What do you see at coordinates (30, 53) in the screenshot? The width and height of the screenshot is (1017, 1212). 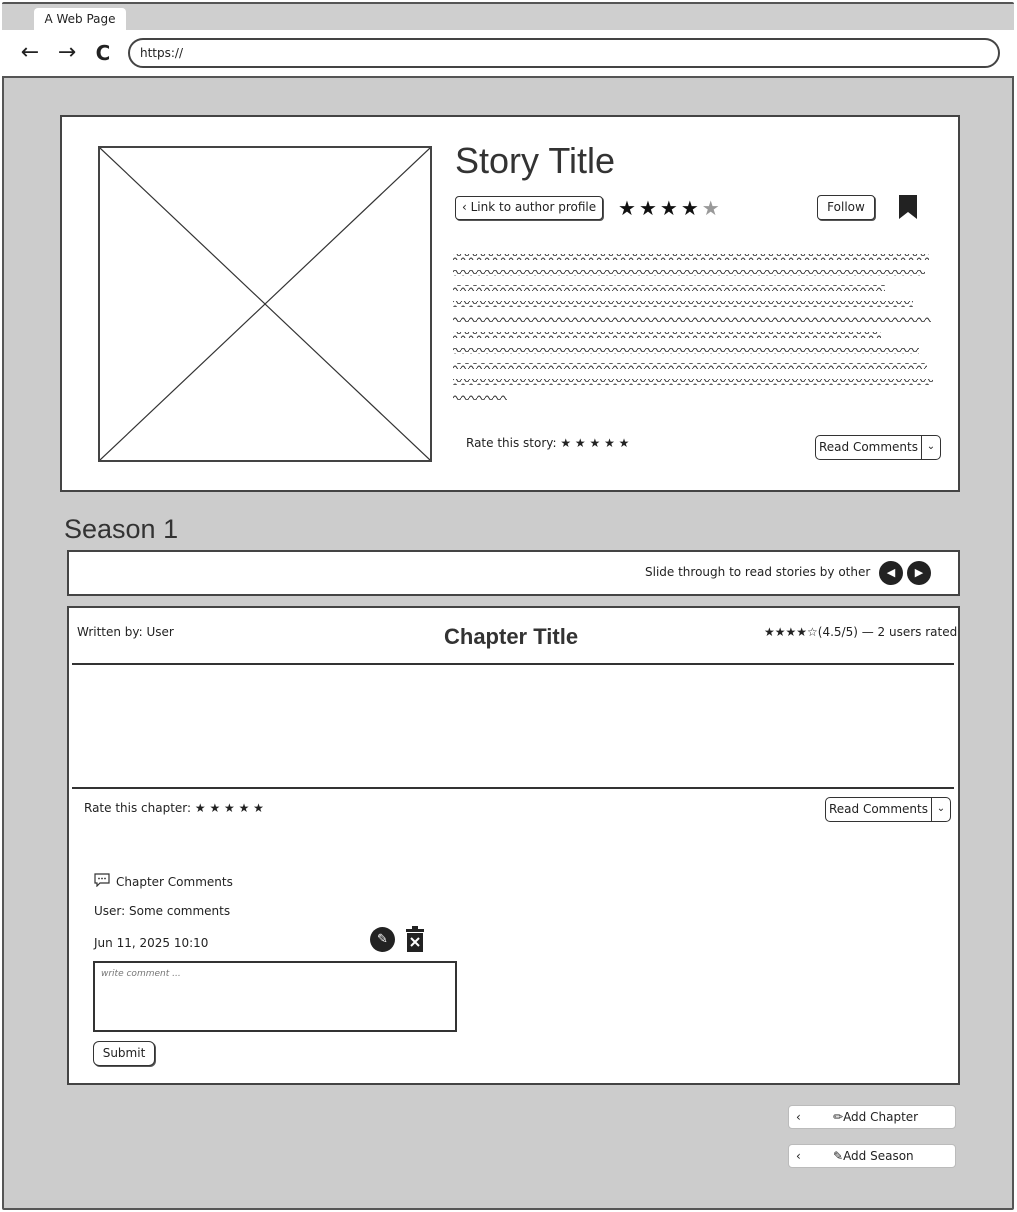 I see `back-icon: ←` at bounding box center [30, 53].